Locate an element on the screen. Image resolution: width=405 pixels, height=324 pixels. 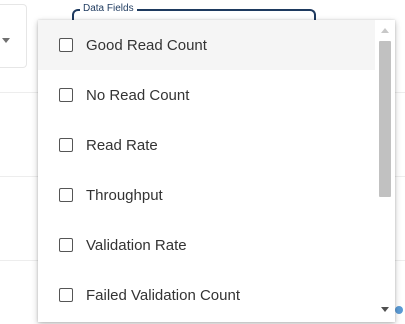
option-label: No Read Count is located at coordinates (138, 95).